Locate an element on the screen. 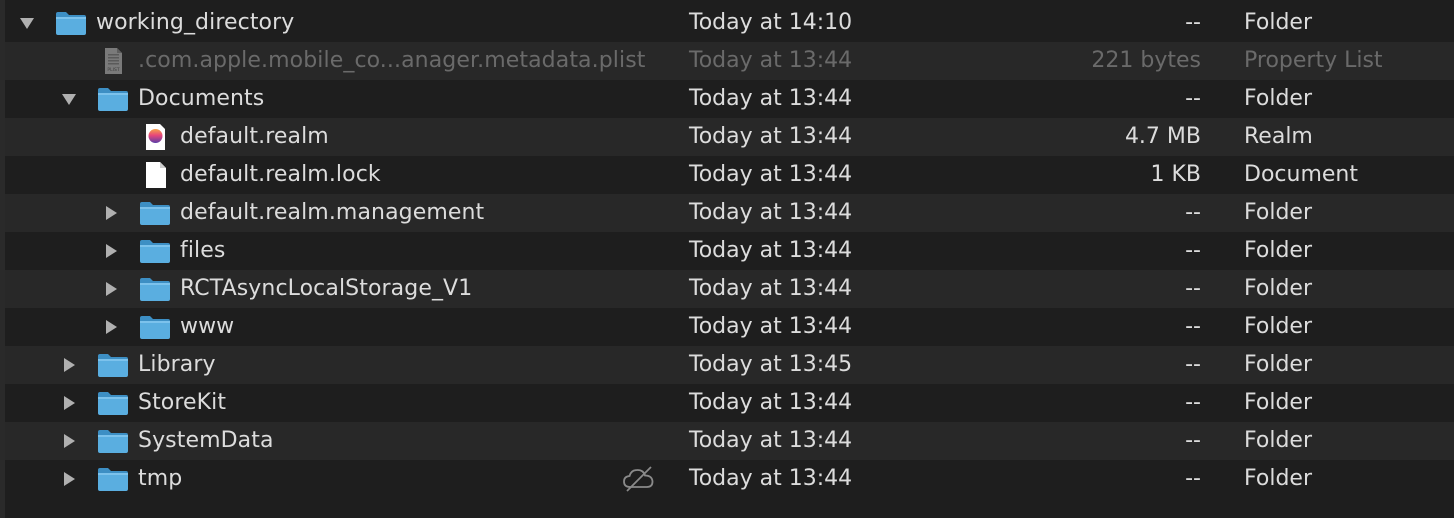 The width and height of the screenshot is (1454, 518). file-name: working_directory is located at coordinates (195, 22).